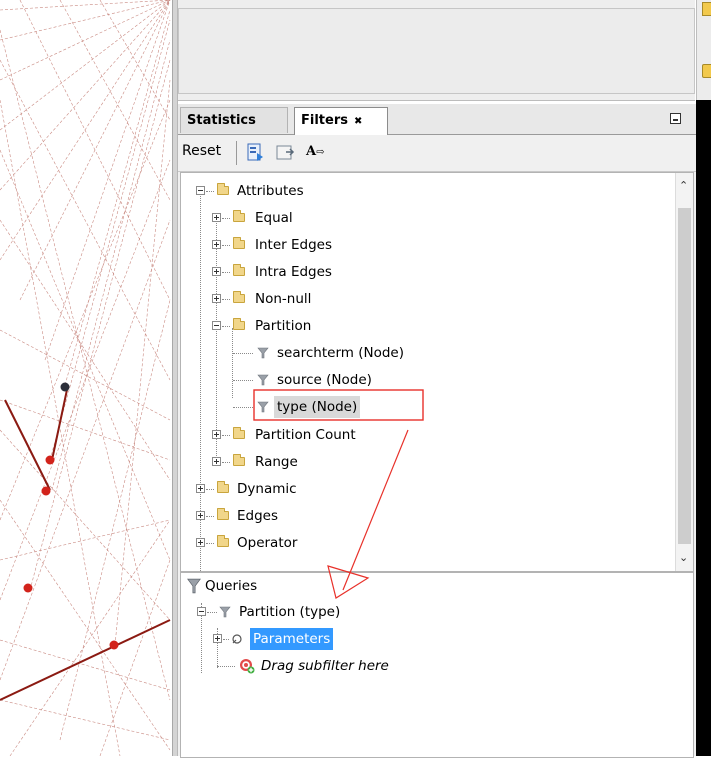 The image size is (711, 760). Describe the element at coordinates (703, 378) in the screenshot. I see `right-panel-edge` at that location.